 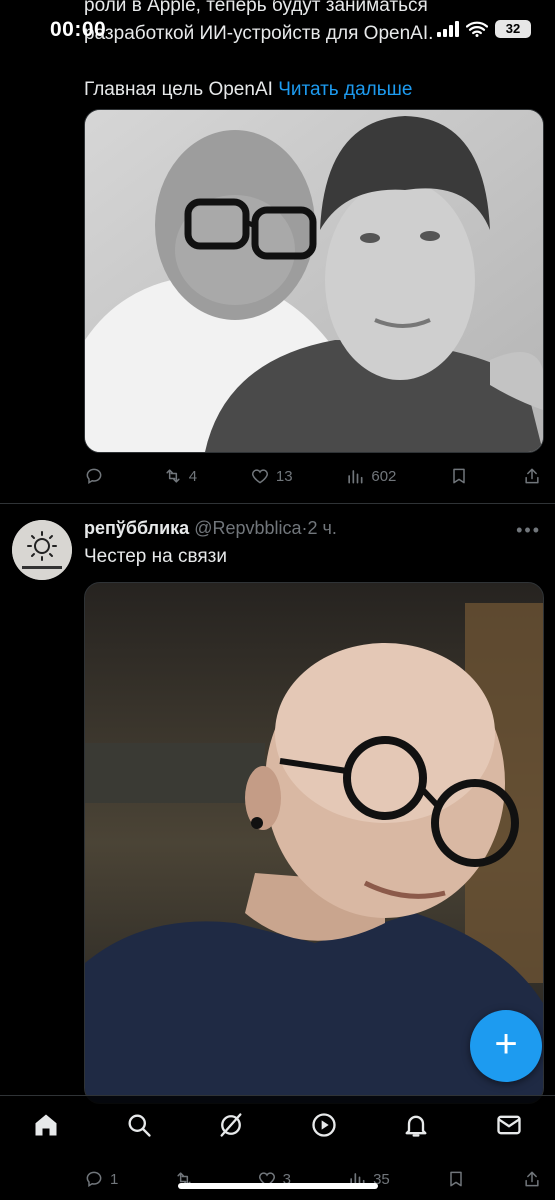 I want to click on video-icon, so click(x=324, y=1125).